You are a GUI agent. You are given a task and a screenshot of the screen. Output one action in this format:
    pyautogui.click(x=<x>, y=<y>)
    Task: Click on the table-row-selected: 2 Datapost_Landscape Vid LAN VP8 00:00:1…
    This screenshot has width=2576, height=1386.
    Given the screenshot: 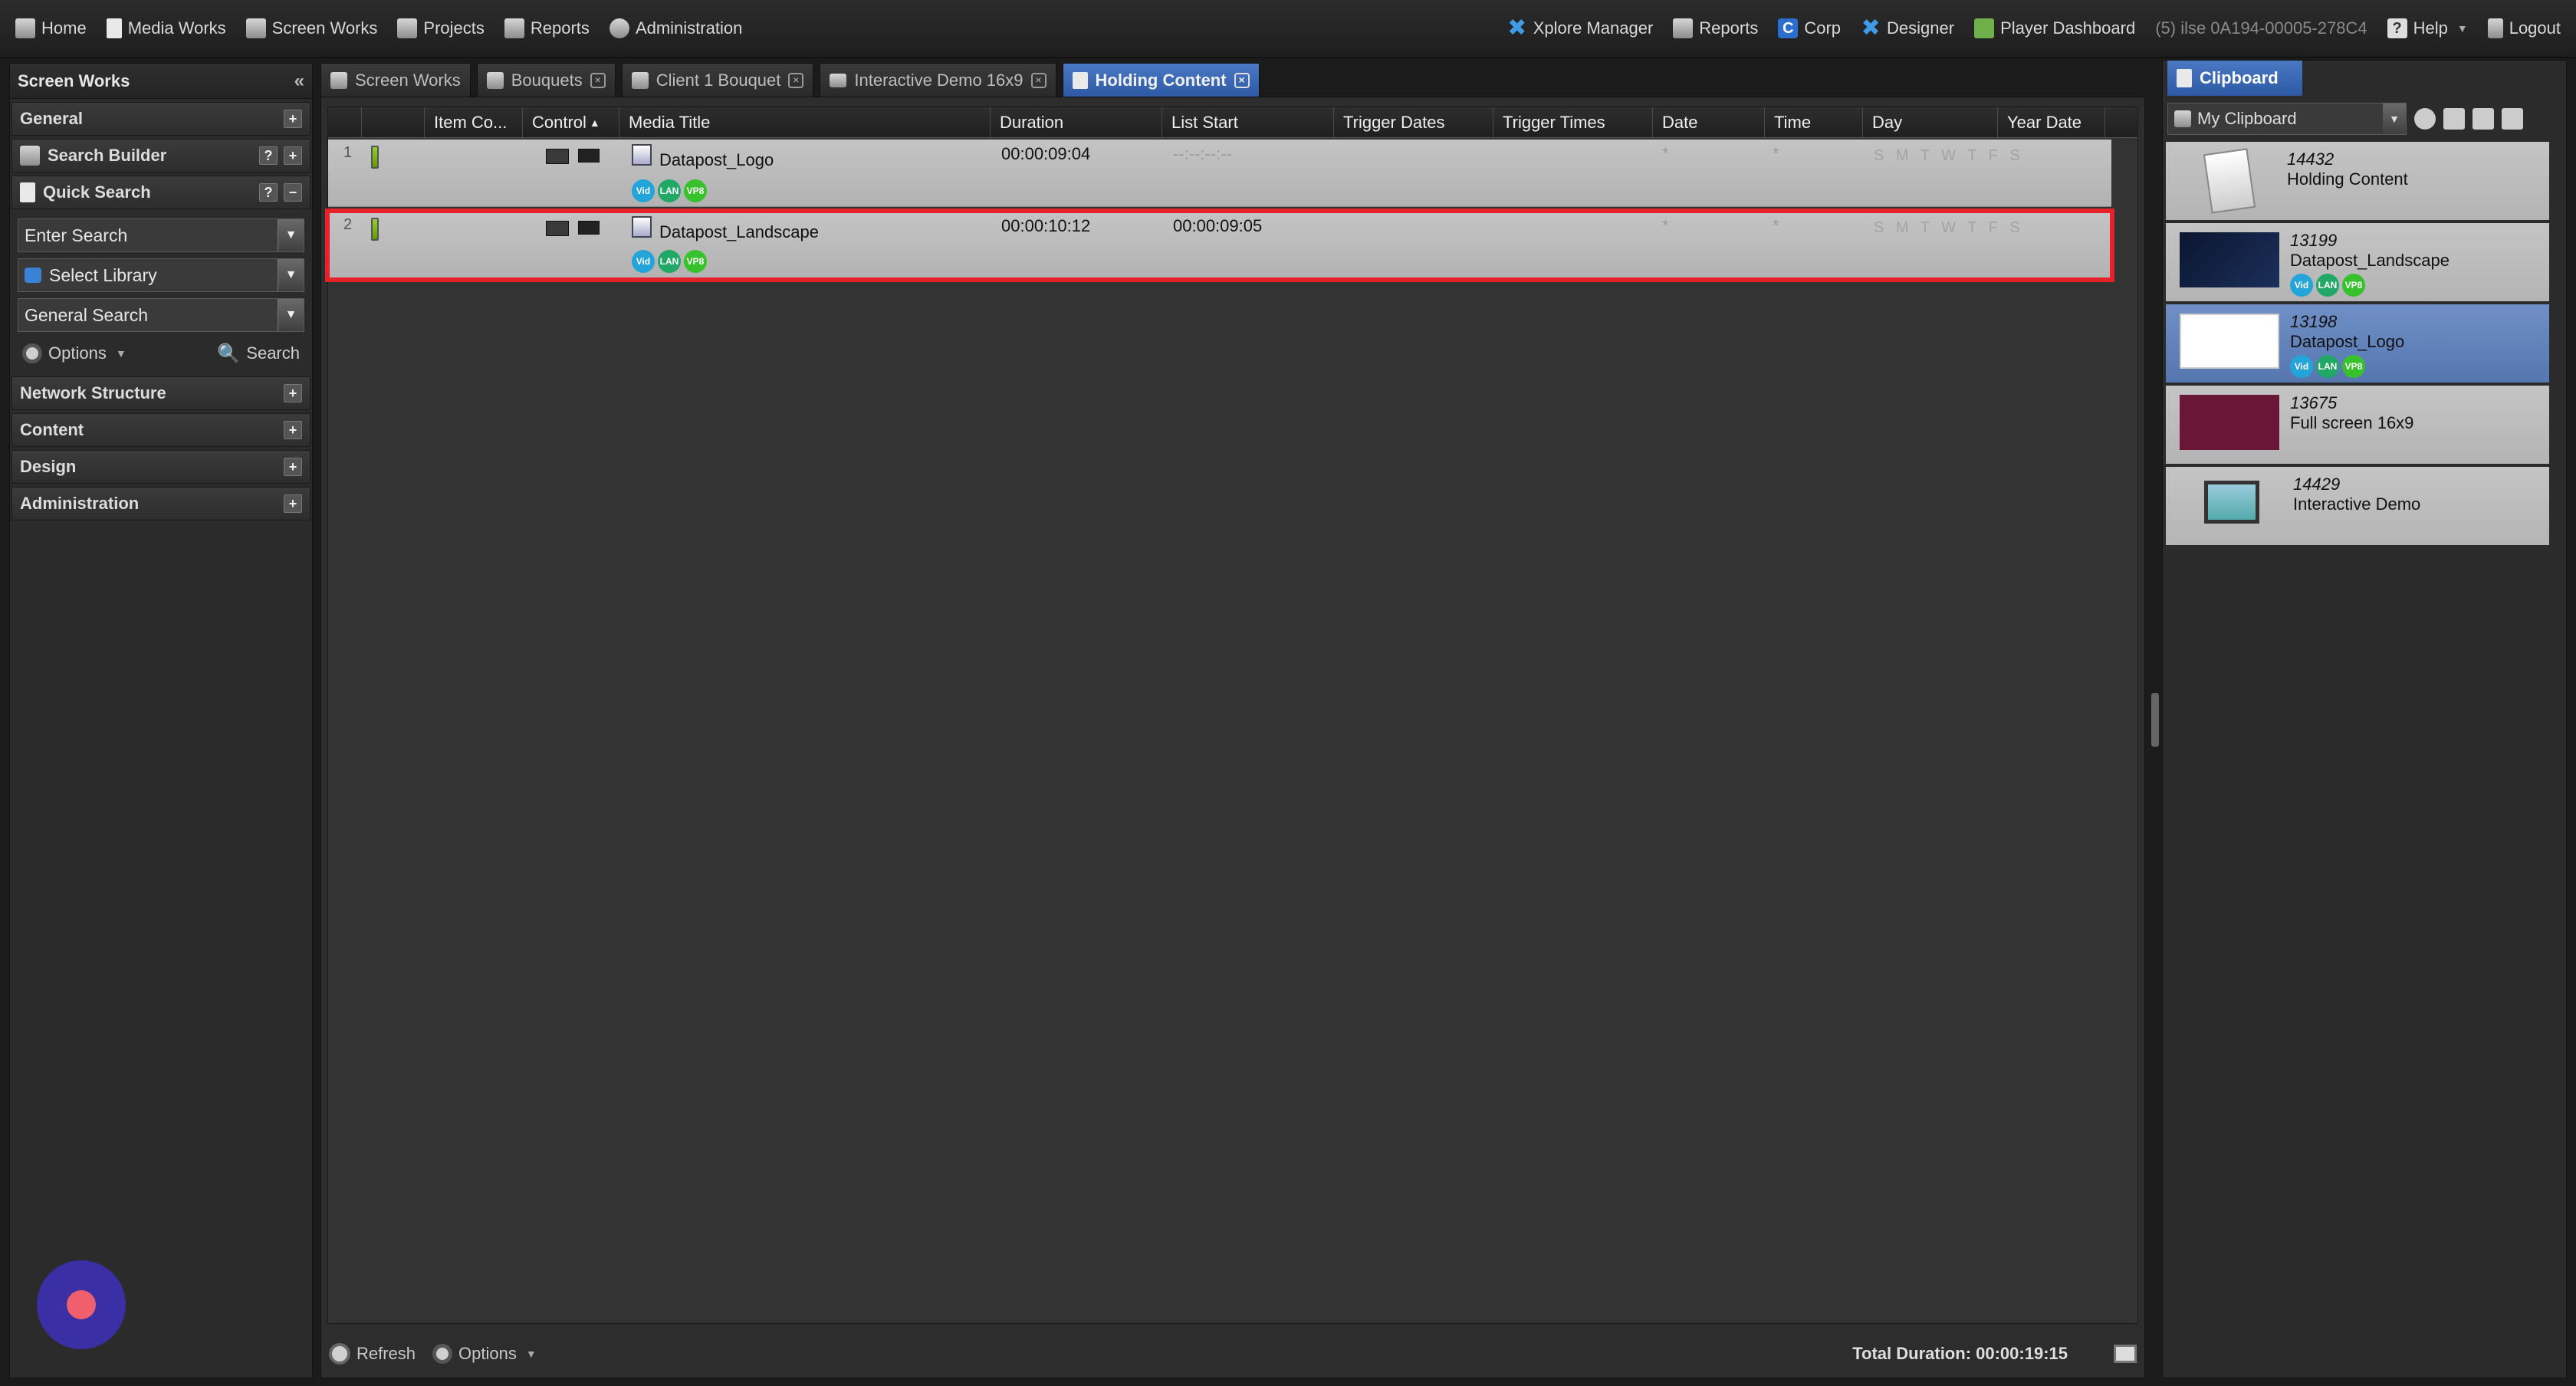 What is the action you would take?
    pyautogui.click(x=1219, y=246)
    